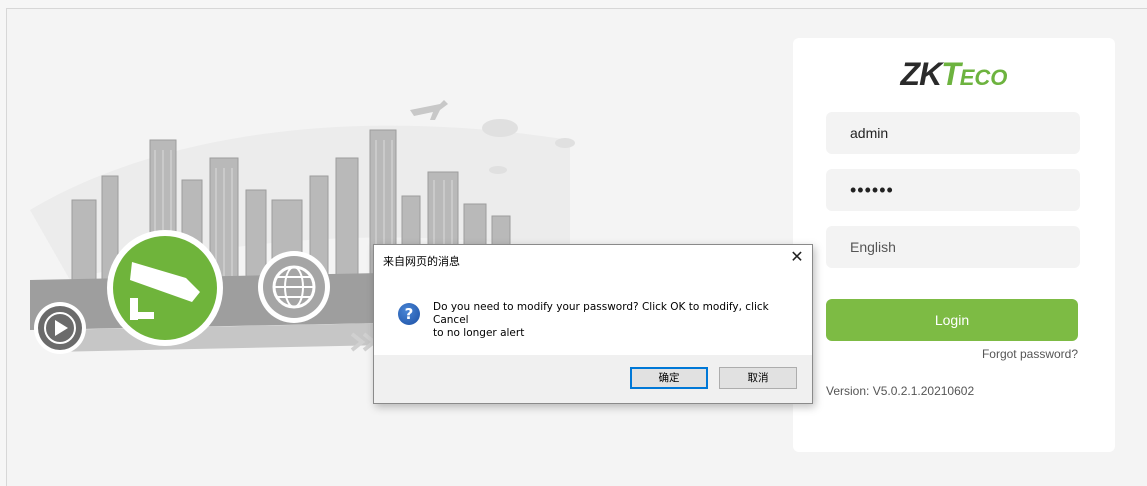 Image resolution: width=1147 pixels, height=486 pixels. I want to click on dialog-footer: 确定 取消, so click(593, 379).